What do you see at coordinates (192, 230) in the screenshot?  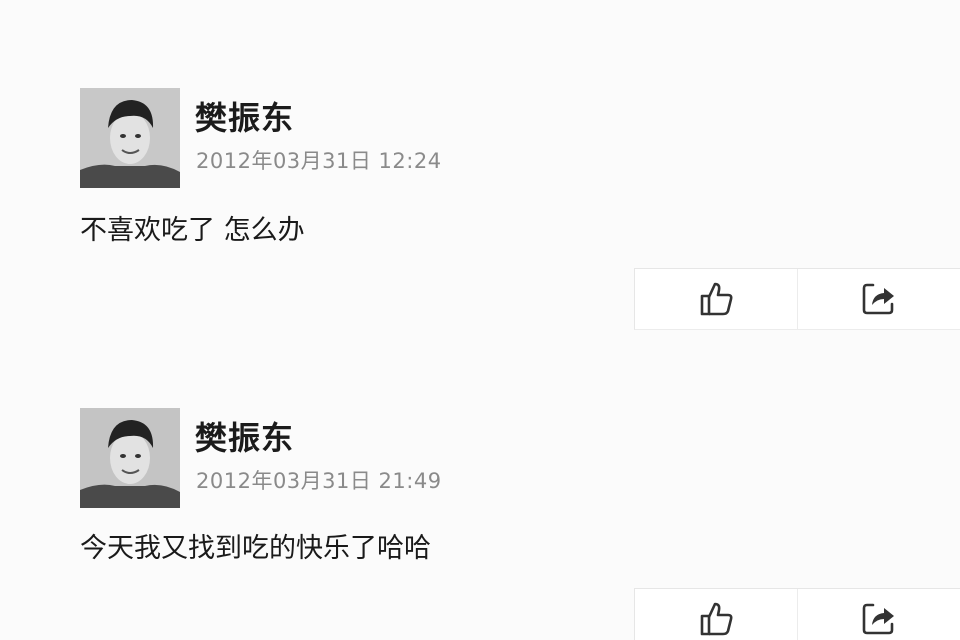 I see `post-content: 不喜欢吃了 怎么办` at bounding box center [192, 230].